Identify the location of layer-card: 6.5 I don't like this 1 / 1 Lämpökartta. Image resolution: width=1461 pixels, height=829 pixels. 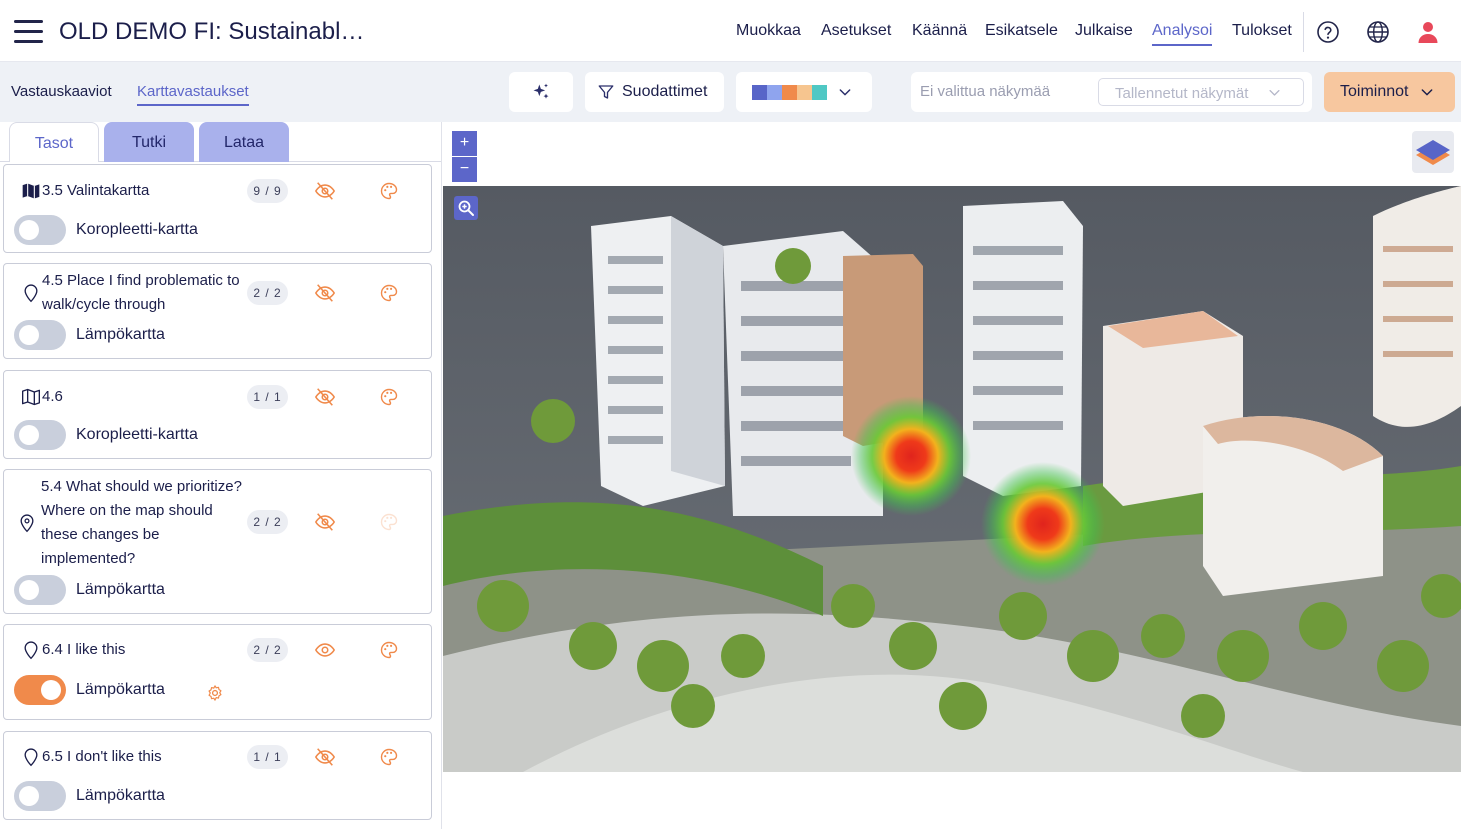
(217, 775).